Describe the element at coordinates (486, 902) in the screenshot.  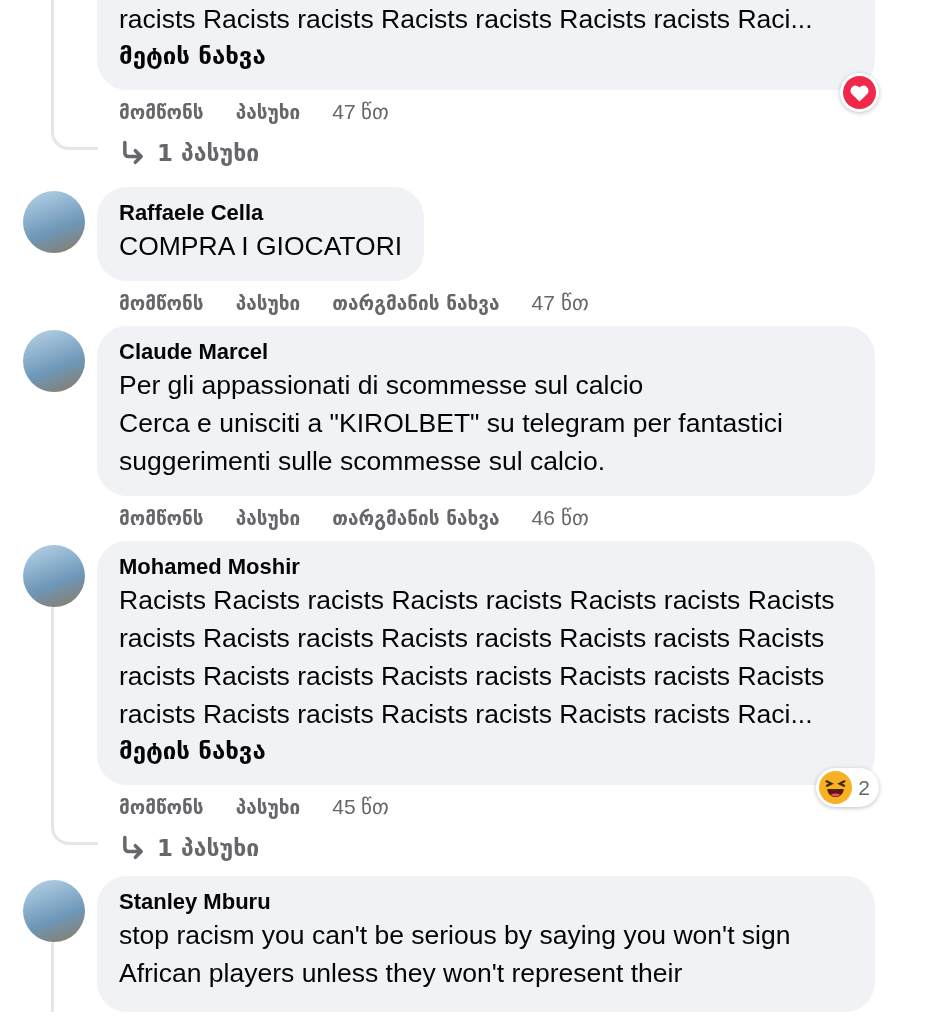
I see `author-name: Stanley Mburu` at that location.